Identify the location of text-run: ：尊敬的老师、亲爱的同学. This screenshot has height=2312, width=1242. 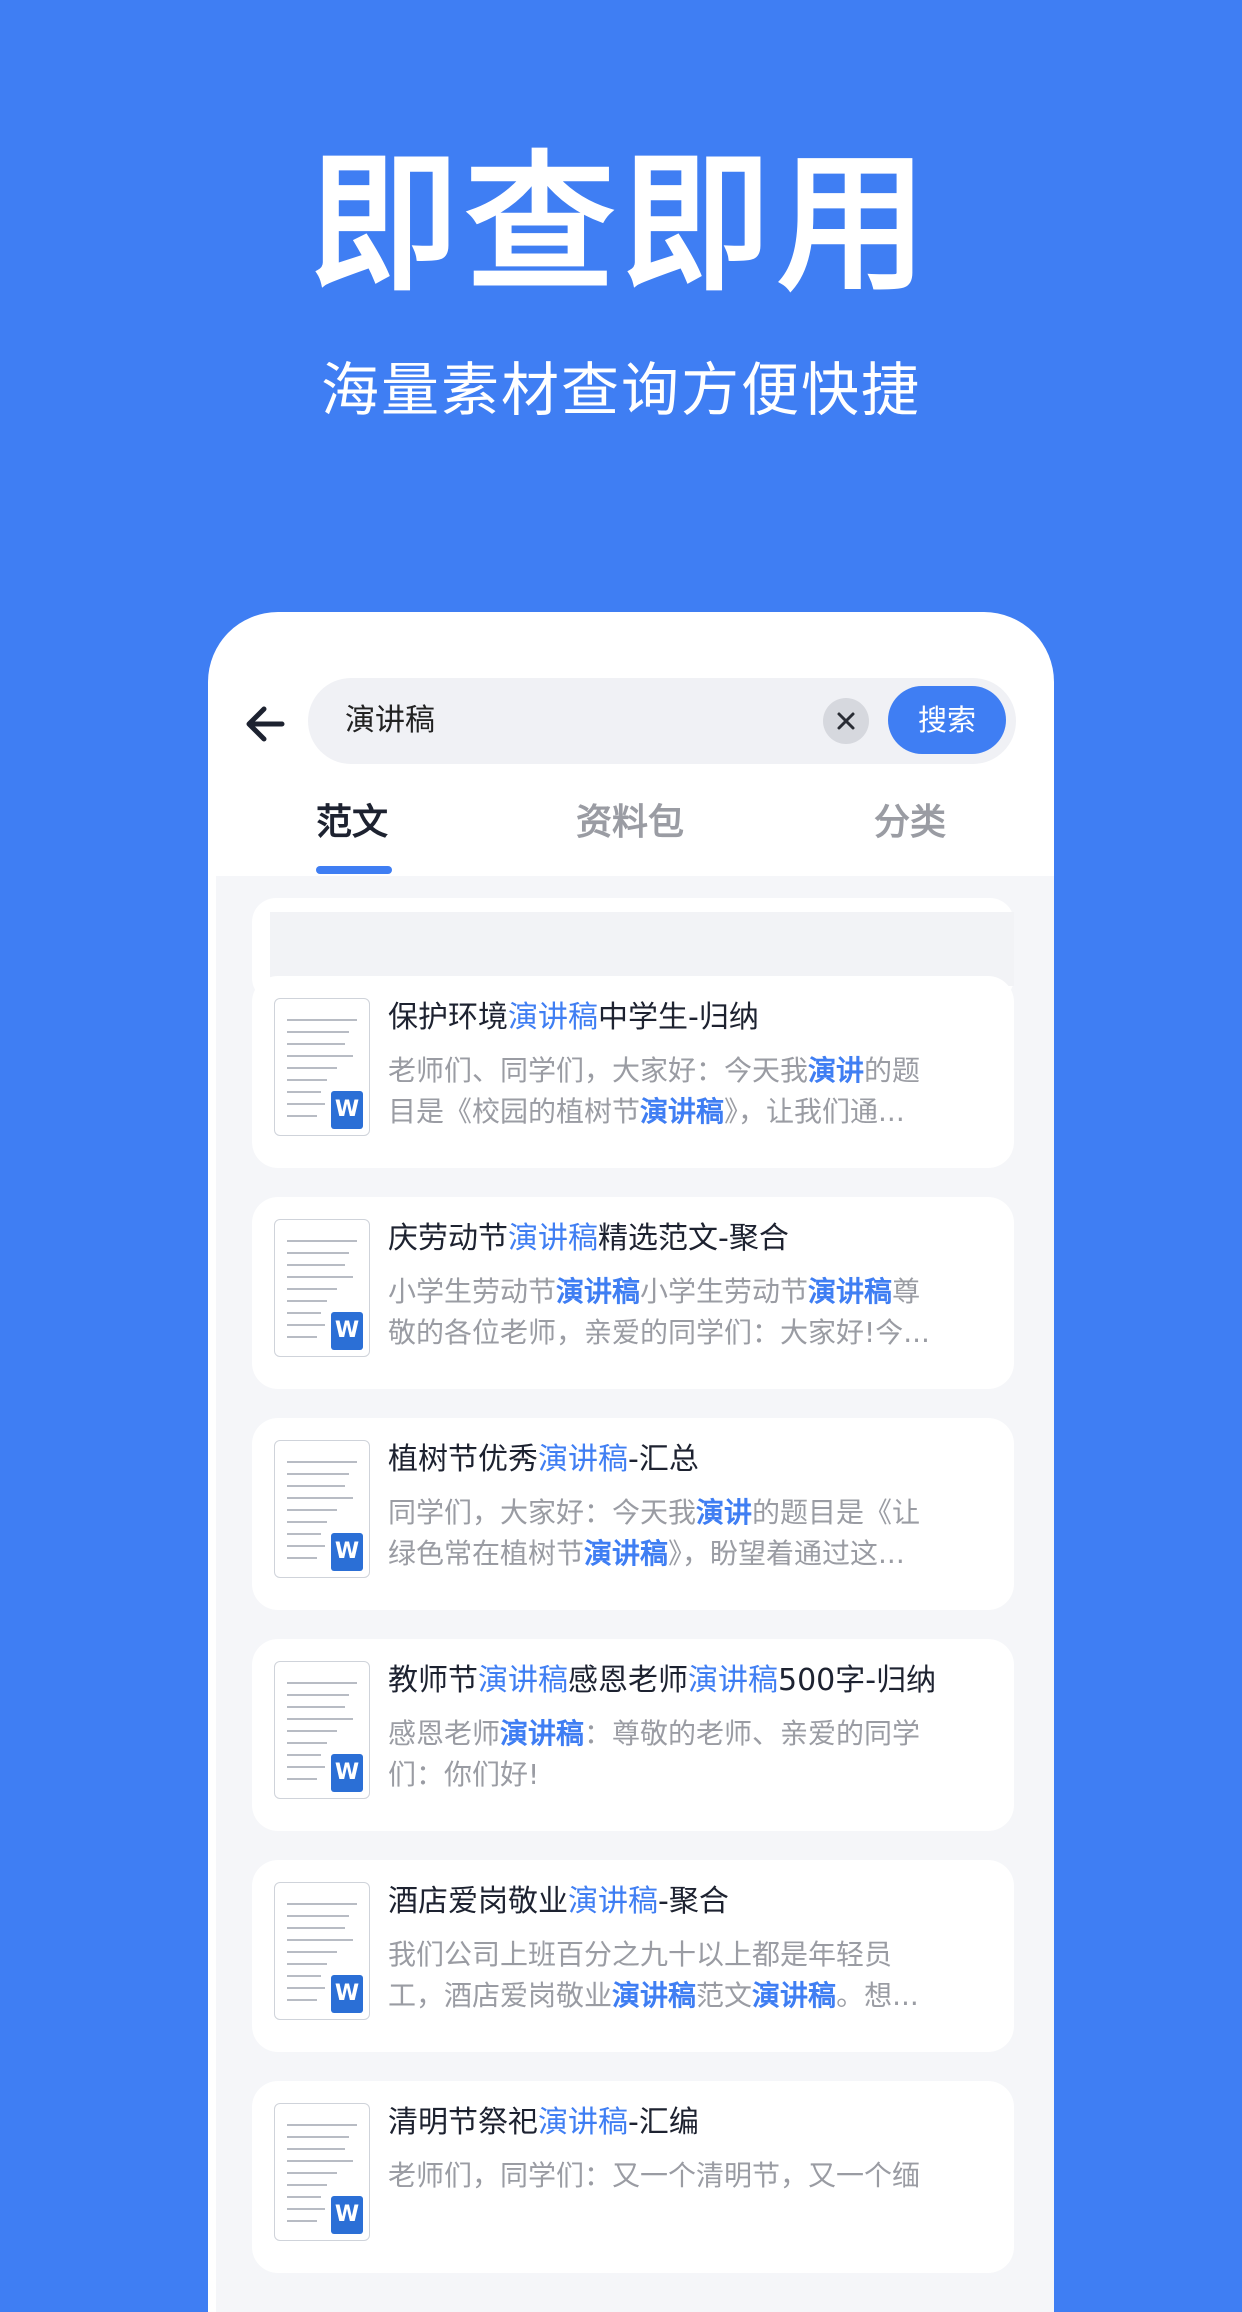
(752, 1733).